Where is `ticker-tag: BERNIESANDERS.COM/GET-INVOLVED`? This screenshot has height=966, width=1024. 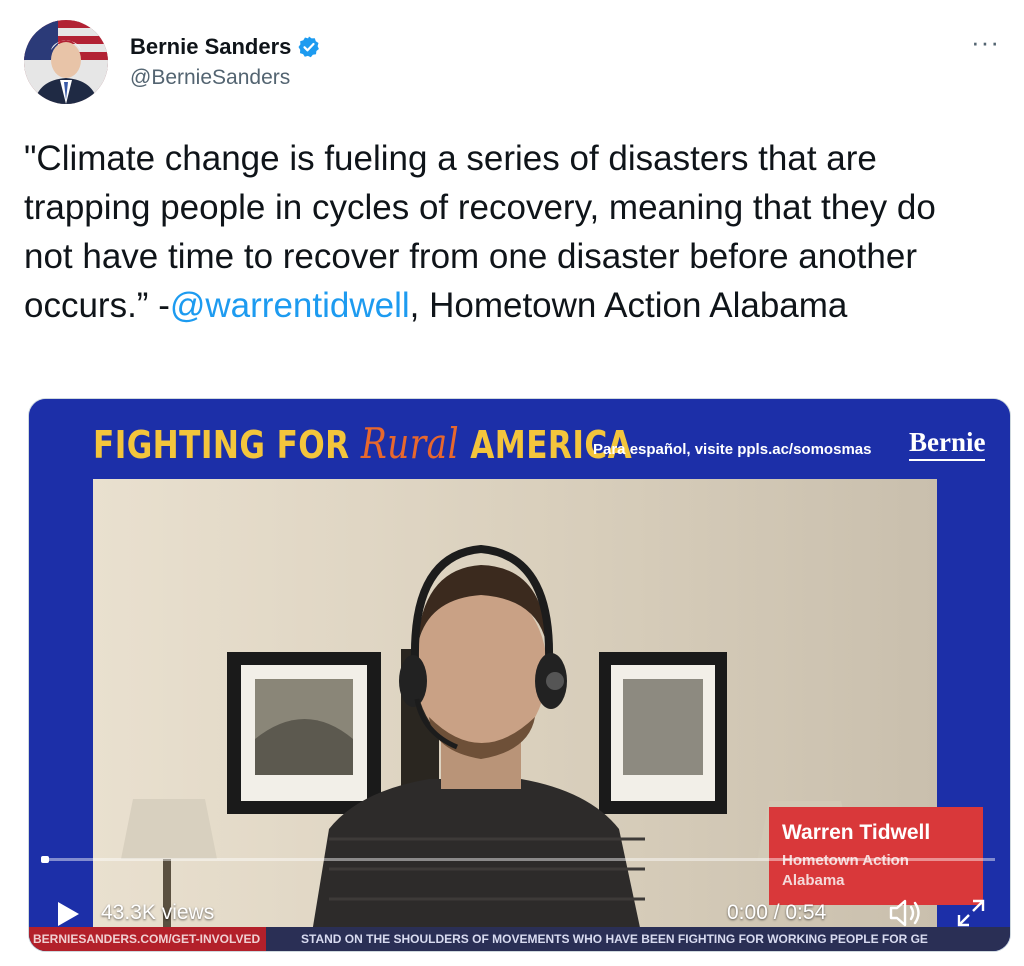
ticker-tag: BERNIESANDERS.COM/GET-INVOLVED is located at coordinates (148, 939).